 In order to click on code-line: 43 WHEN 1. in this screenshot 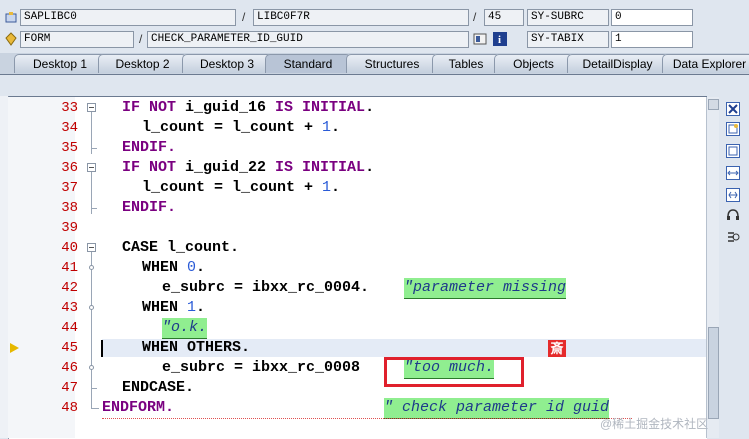, I will do `click(133, 307)`.